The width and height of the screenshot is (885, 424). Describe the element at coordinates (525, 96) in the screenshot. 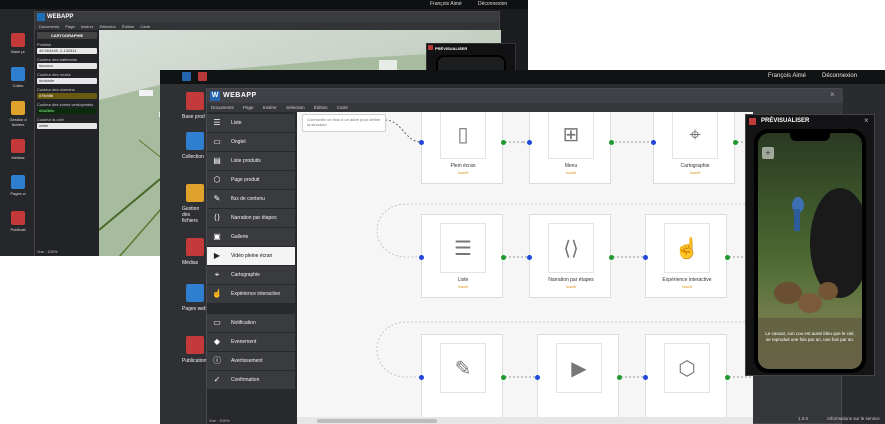

I see `editor-title-bar: W WEBAPP ×` at that location.